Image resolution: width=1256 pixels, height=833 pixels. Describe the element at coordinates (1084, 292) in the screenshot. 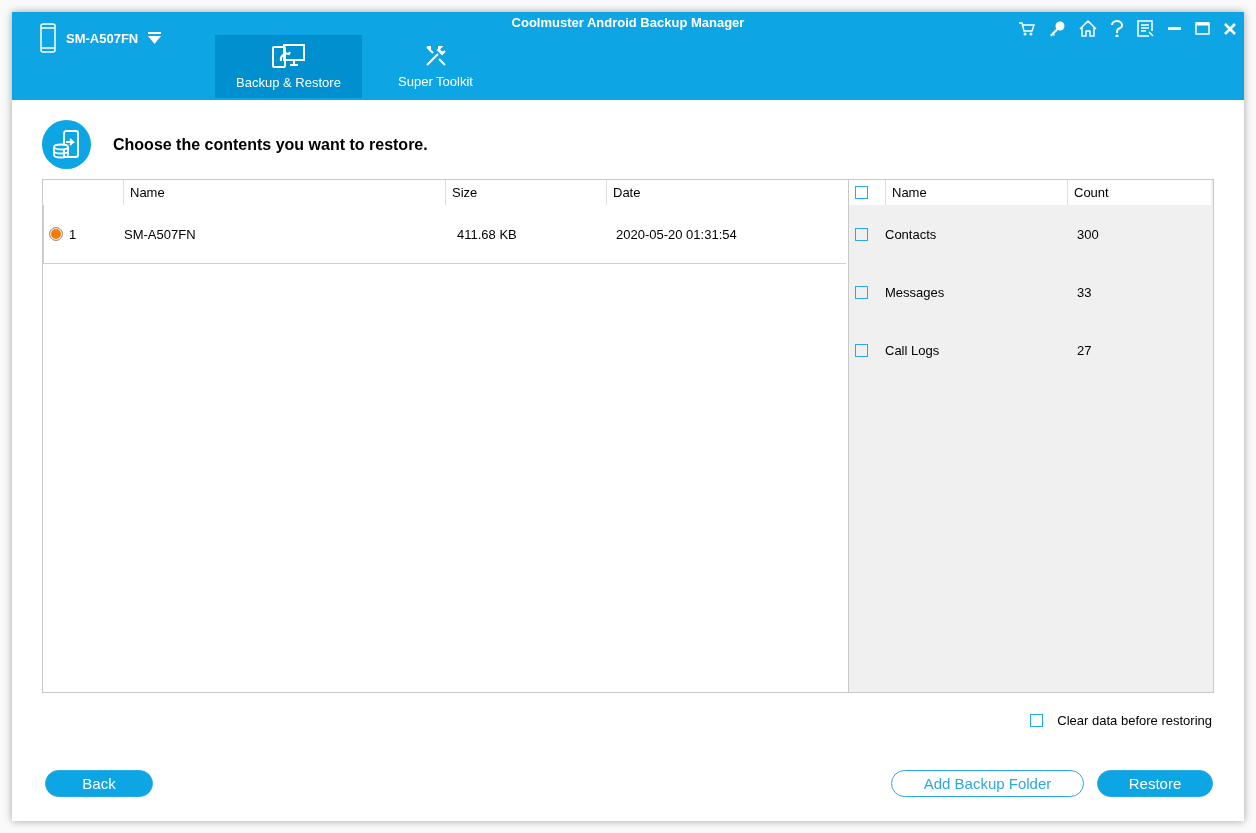

I see `table-cell-text: 33` at that location.